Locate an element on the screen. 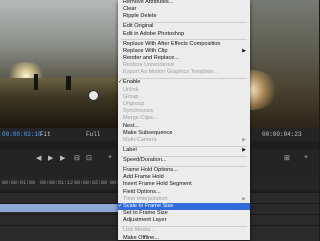  overwrite-icon: ⊡ is located at coordinates (89, 158).